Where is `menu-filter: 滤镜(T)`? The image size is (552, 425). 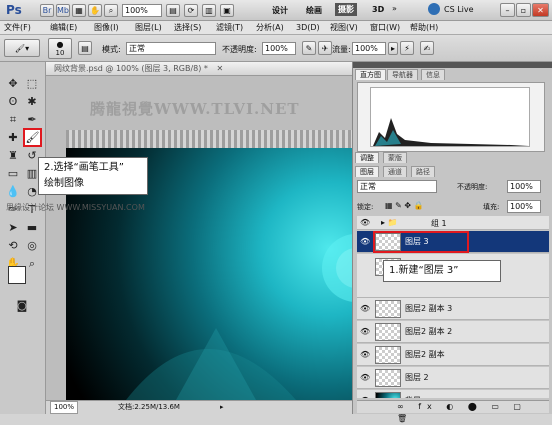 menu-filter: 滤镜(T) is located at coordinates (229, 28).